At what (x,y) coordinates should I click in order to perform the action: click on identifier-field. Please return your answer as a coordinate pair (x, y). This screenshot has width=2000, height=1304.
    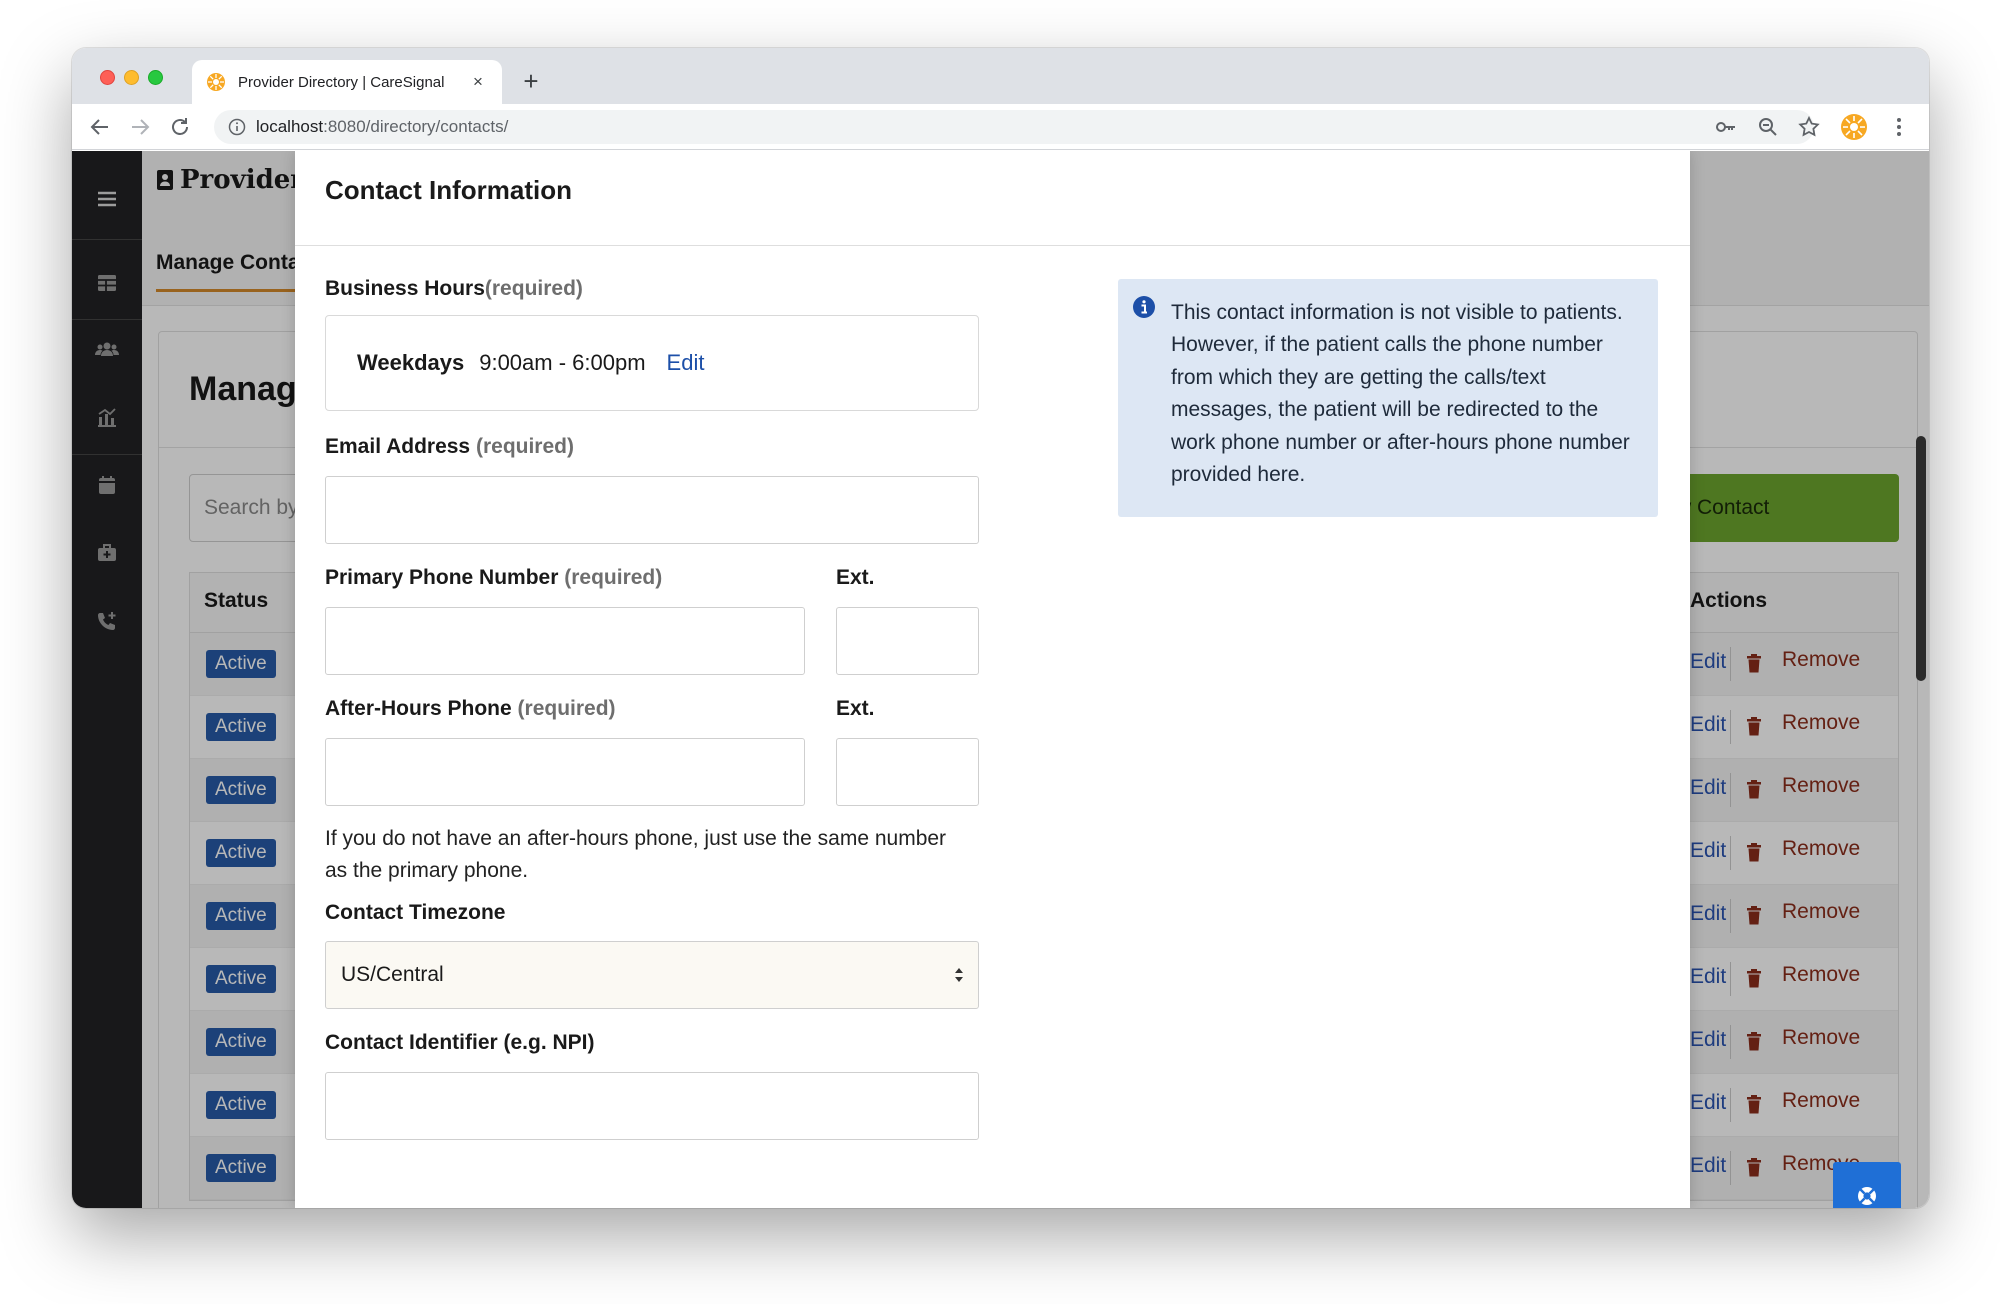
    Looking at the image, I should click on (652, 1106).